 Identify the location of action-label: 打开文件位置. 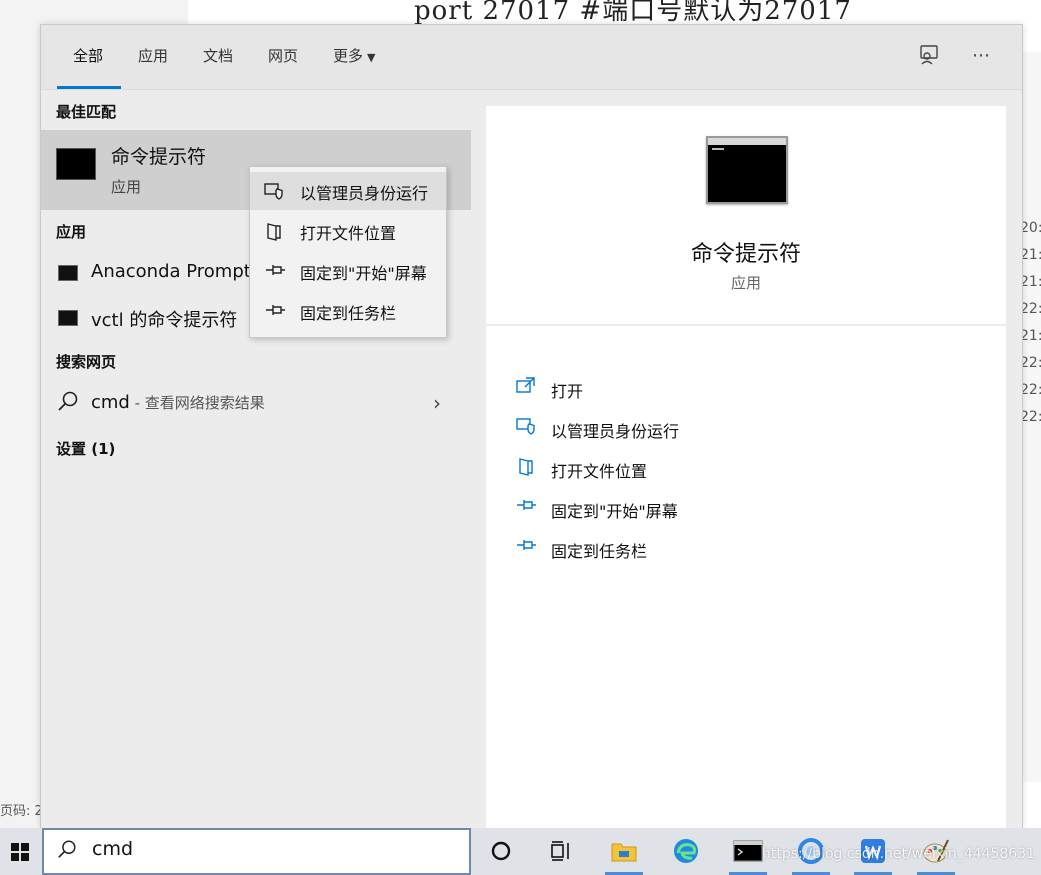
(599, 471).